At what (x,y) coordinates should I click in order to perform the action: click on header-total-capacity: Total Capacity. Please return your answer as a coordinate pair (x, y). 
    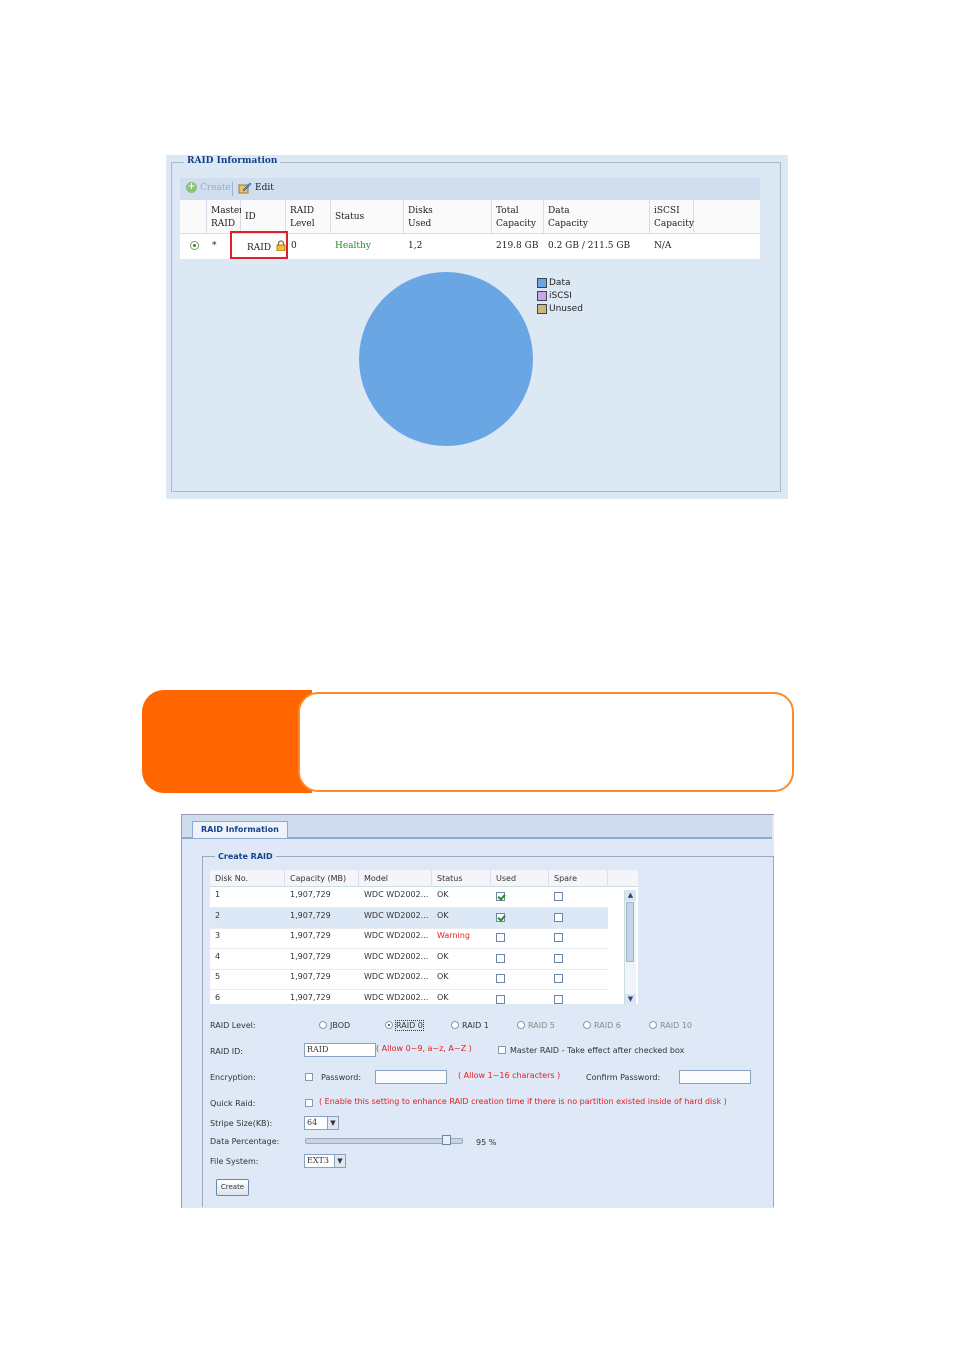
    Looking at the image, I should click on (518, 217).